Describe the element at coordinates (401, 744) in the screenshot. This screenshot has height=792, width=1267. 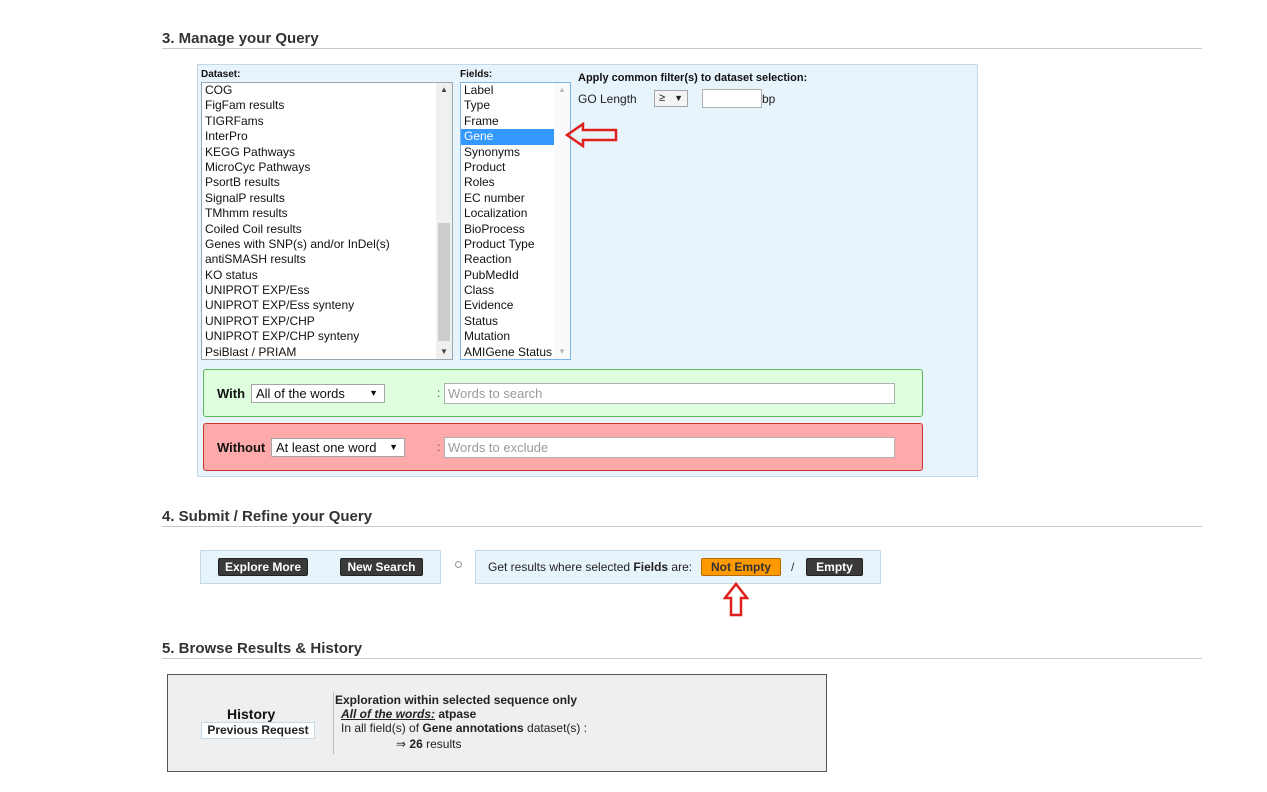
I see `result-arrow-icon: ⇒` at that location.